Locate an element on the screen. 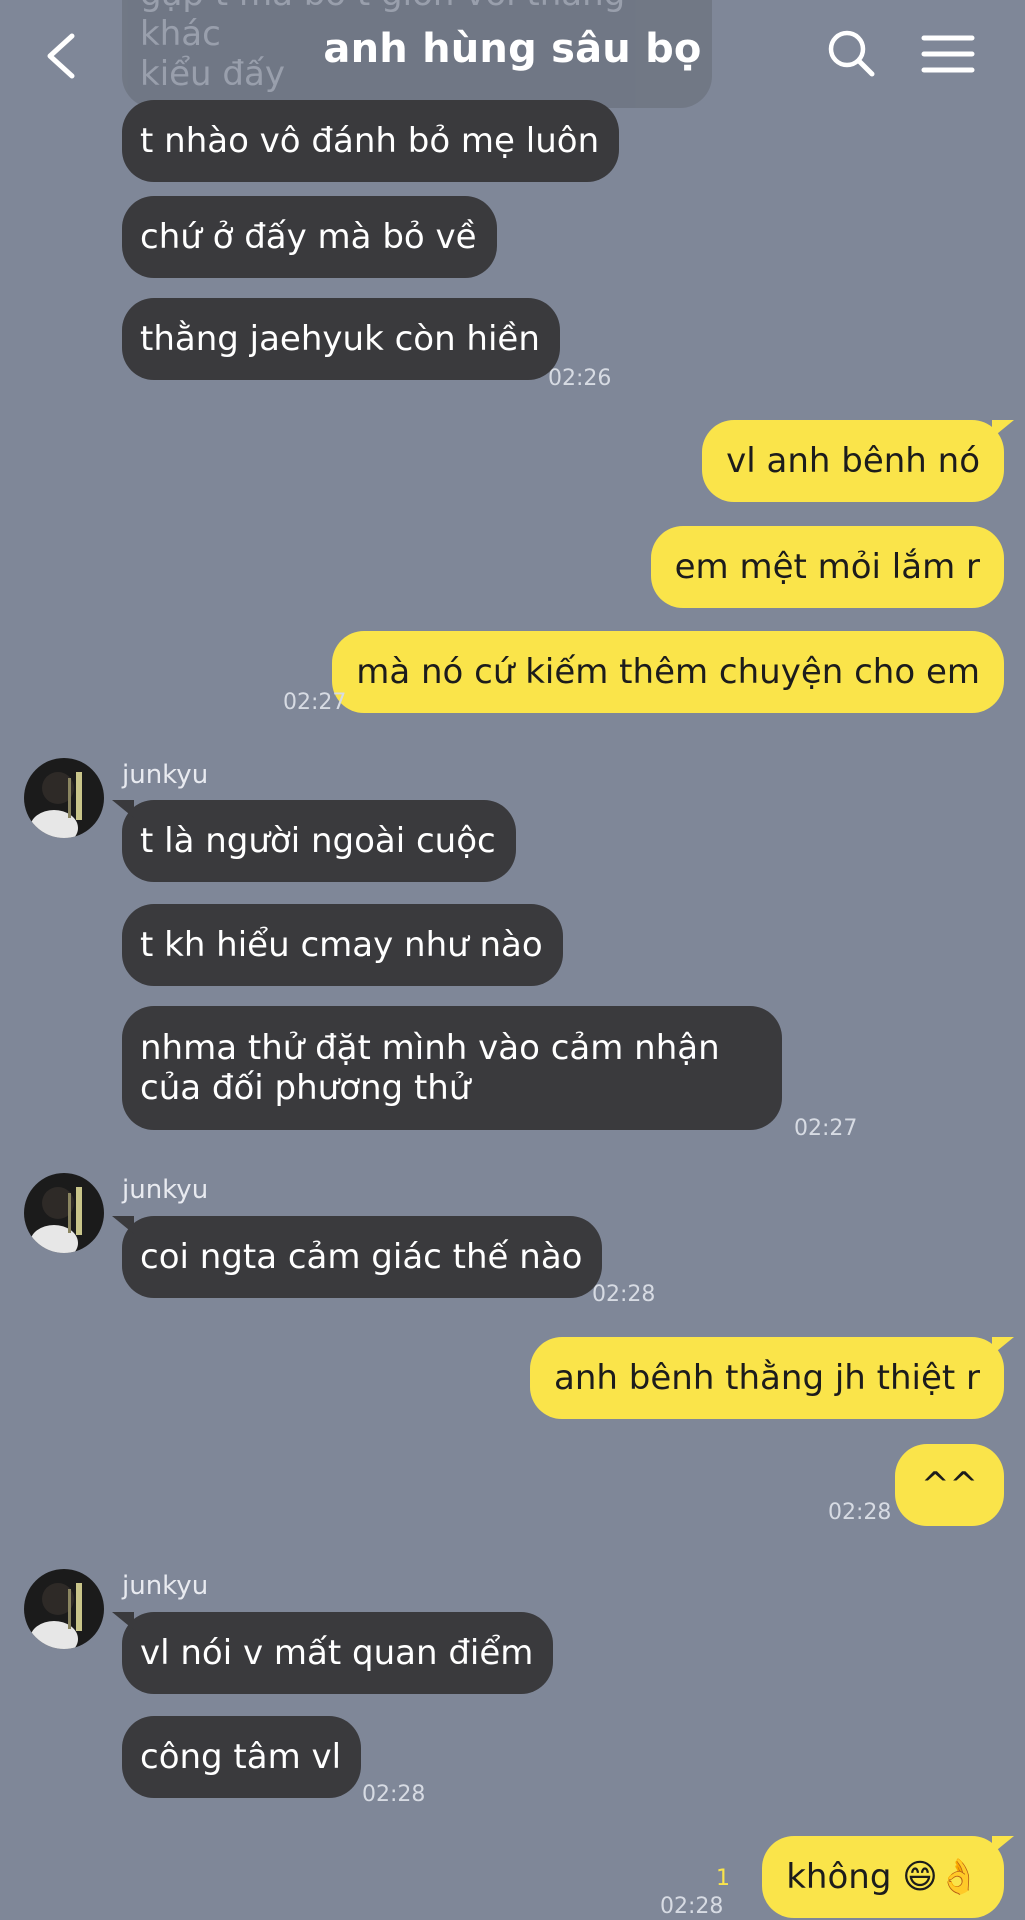  message-outgoing: anh bênh thằng jh thiệt r is located at coordinates (772, 1378).